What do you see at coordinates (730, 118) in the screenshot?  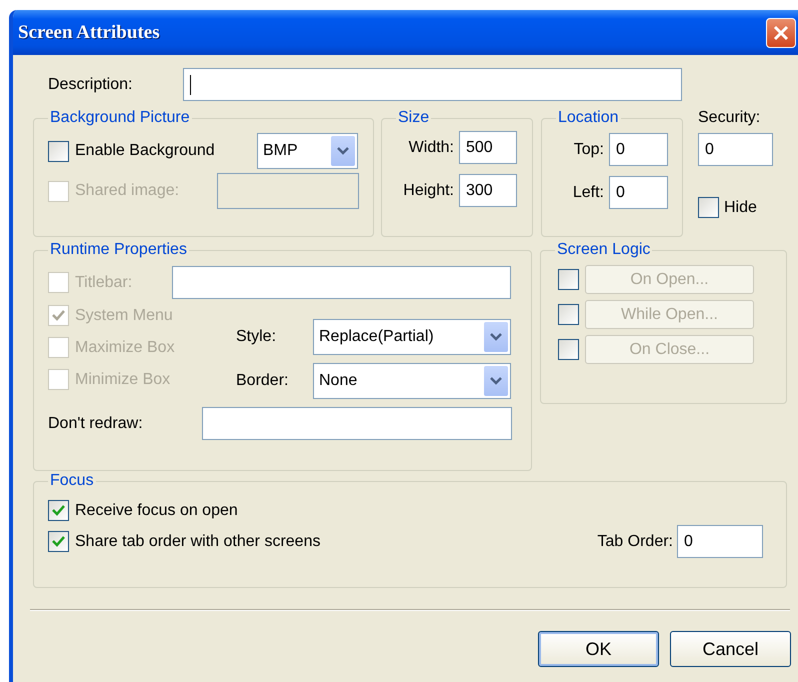 I see `field-label: Security:` at bounding box center [730, 118].